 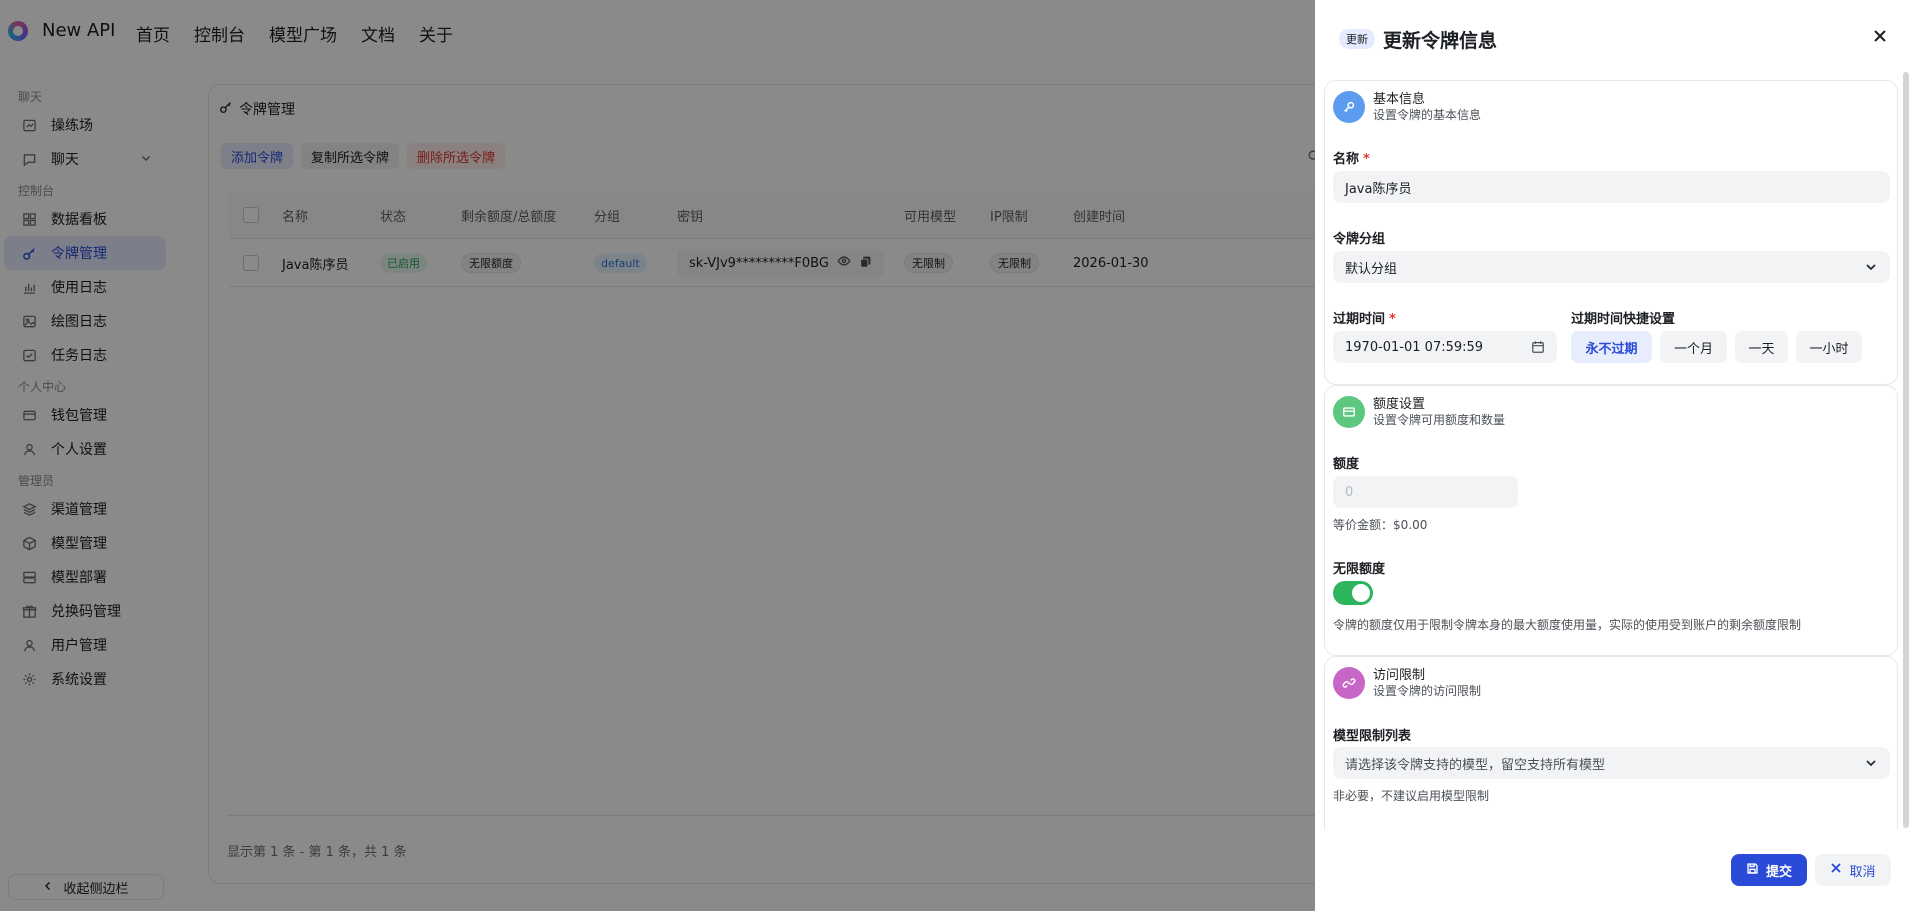 I want to click on expire-label: 过期时间 *, so click(x=1364, y=319).